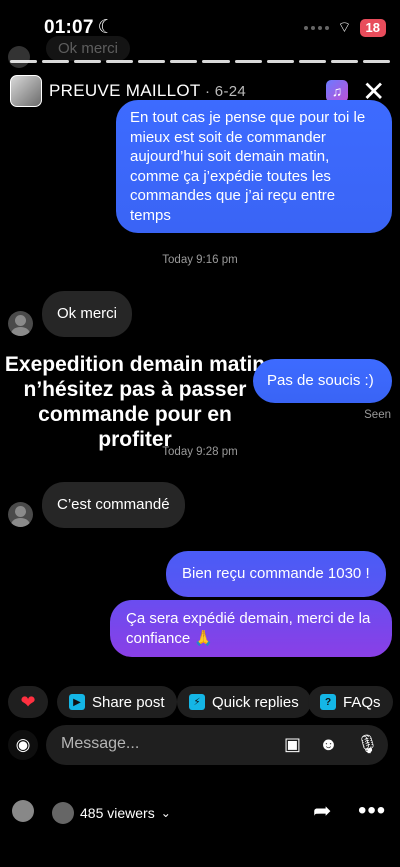  I want to click on seen-status: Seen, so click(377, 415).